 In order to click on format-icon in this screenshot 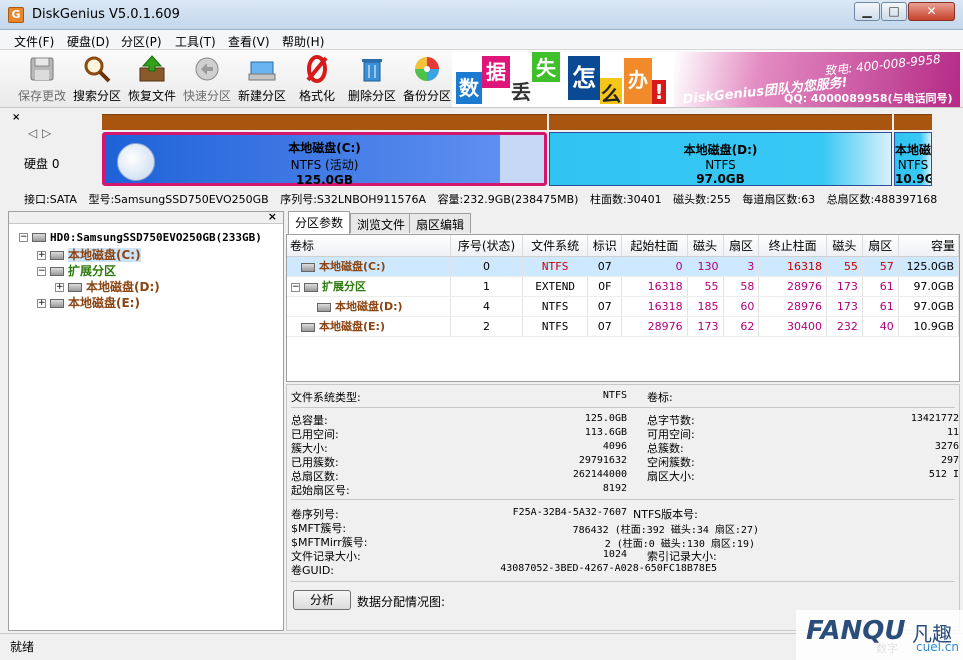, I will do `click(317, 69)`.